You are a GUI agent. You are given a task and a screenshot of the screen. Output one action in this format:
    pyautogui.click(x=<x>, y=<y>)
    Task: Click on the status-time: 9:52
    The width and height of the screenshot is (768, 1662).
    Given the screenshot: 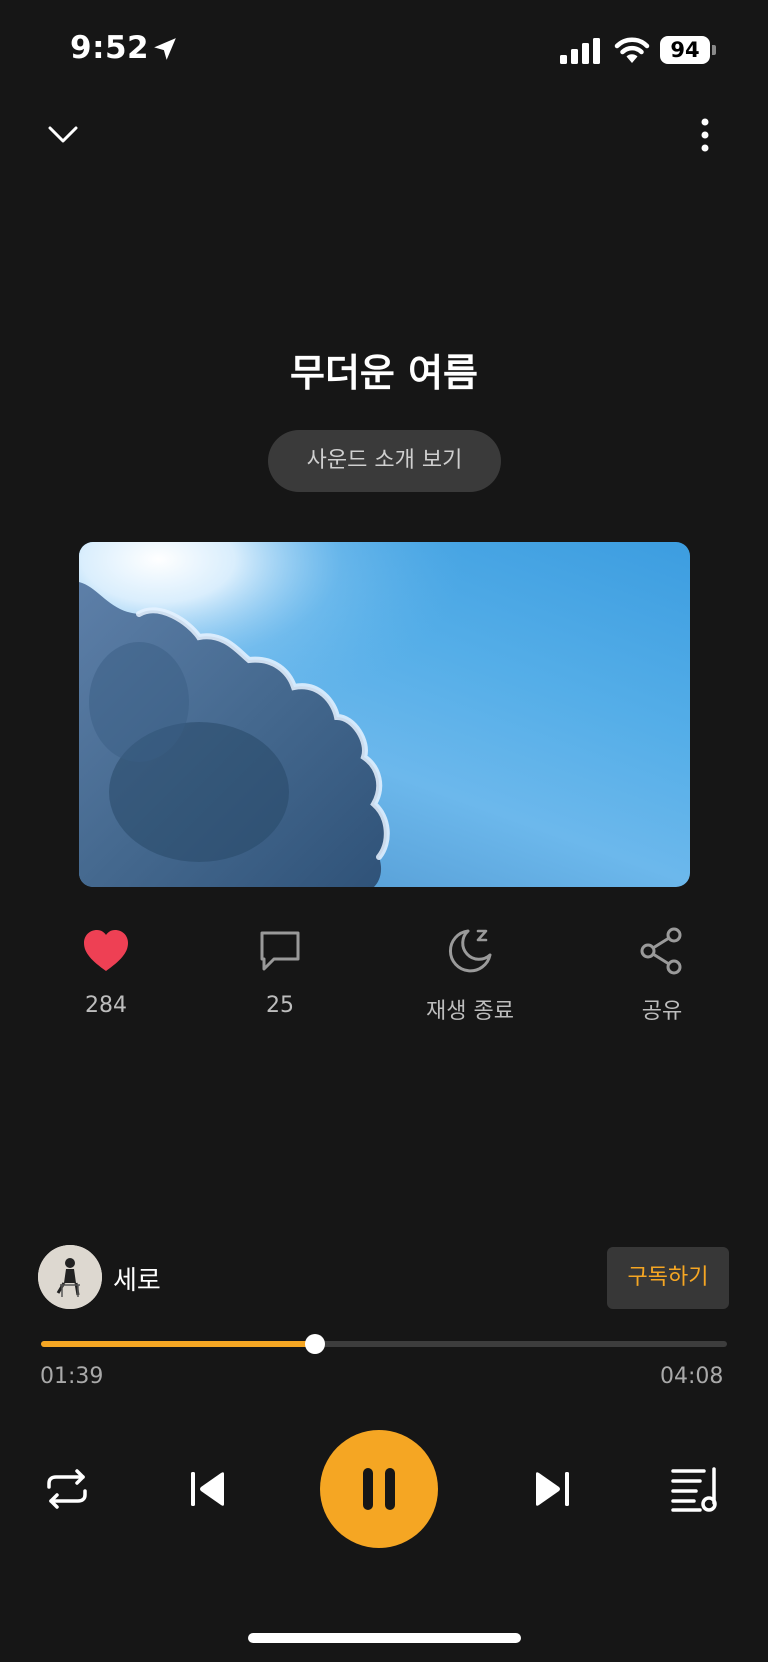 What is the action you would take?
    pyautogui.click(x=110, y=48)
    